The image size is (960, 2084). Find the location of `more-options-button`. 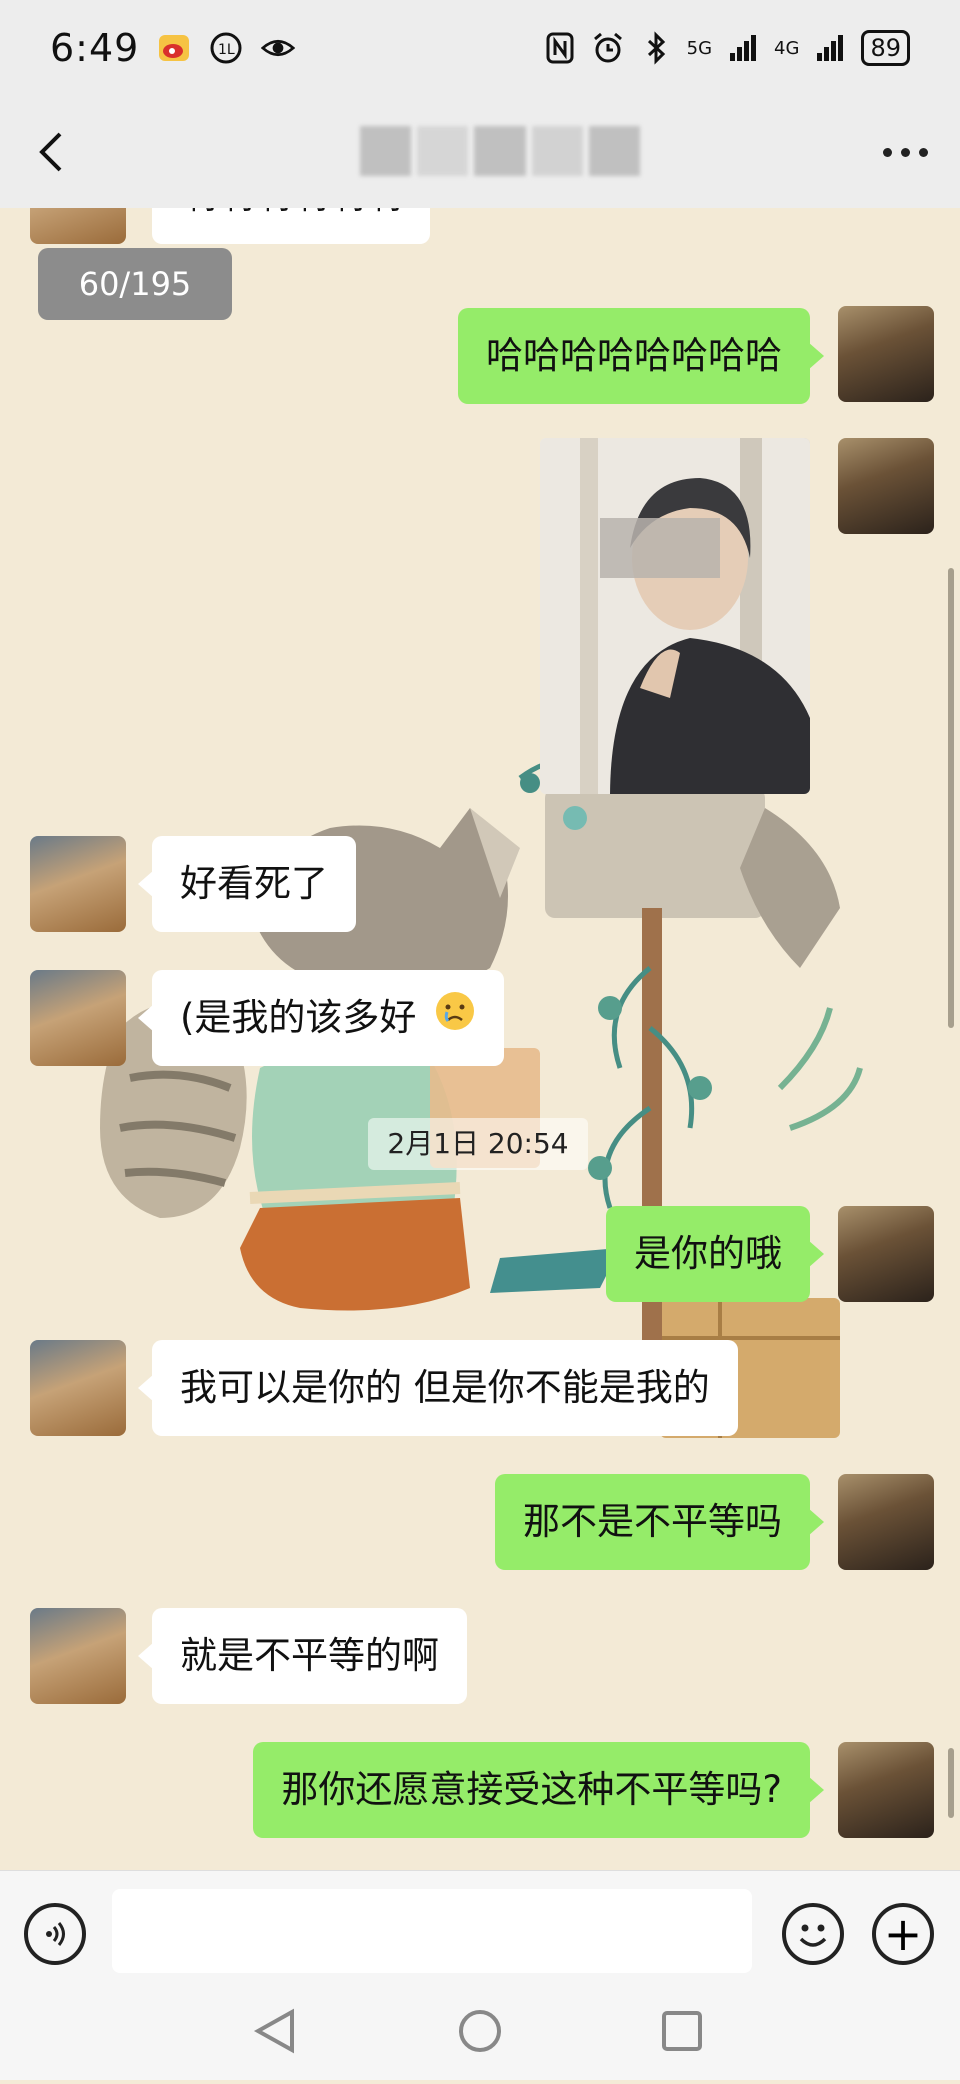

more-options-button is located at coordinates (905, 152).